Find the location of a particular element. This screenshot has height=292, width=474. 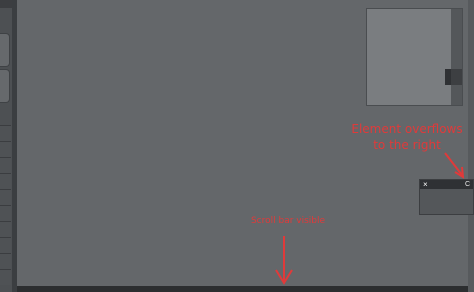

overflow-annotation: Element overflows to the right is located at coordinates (407, 137).